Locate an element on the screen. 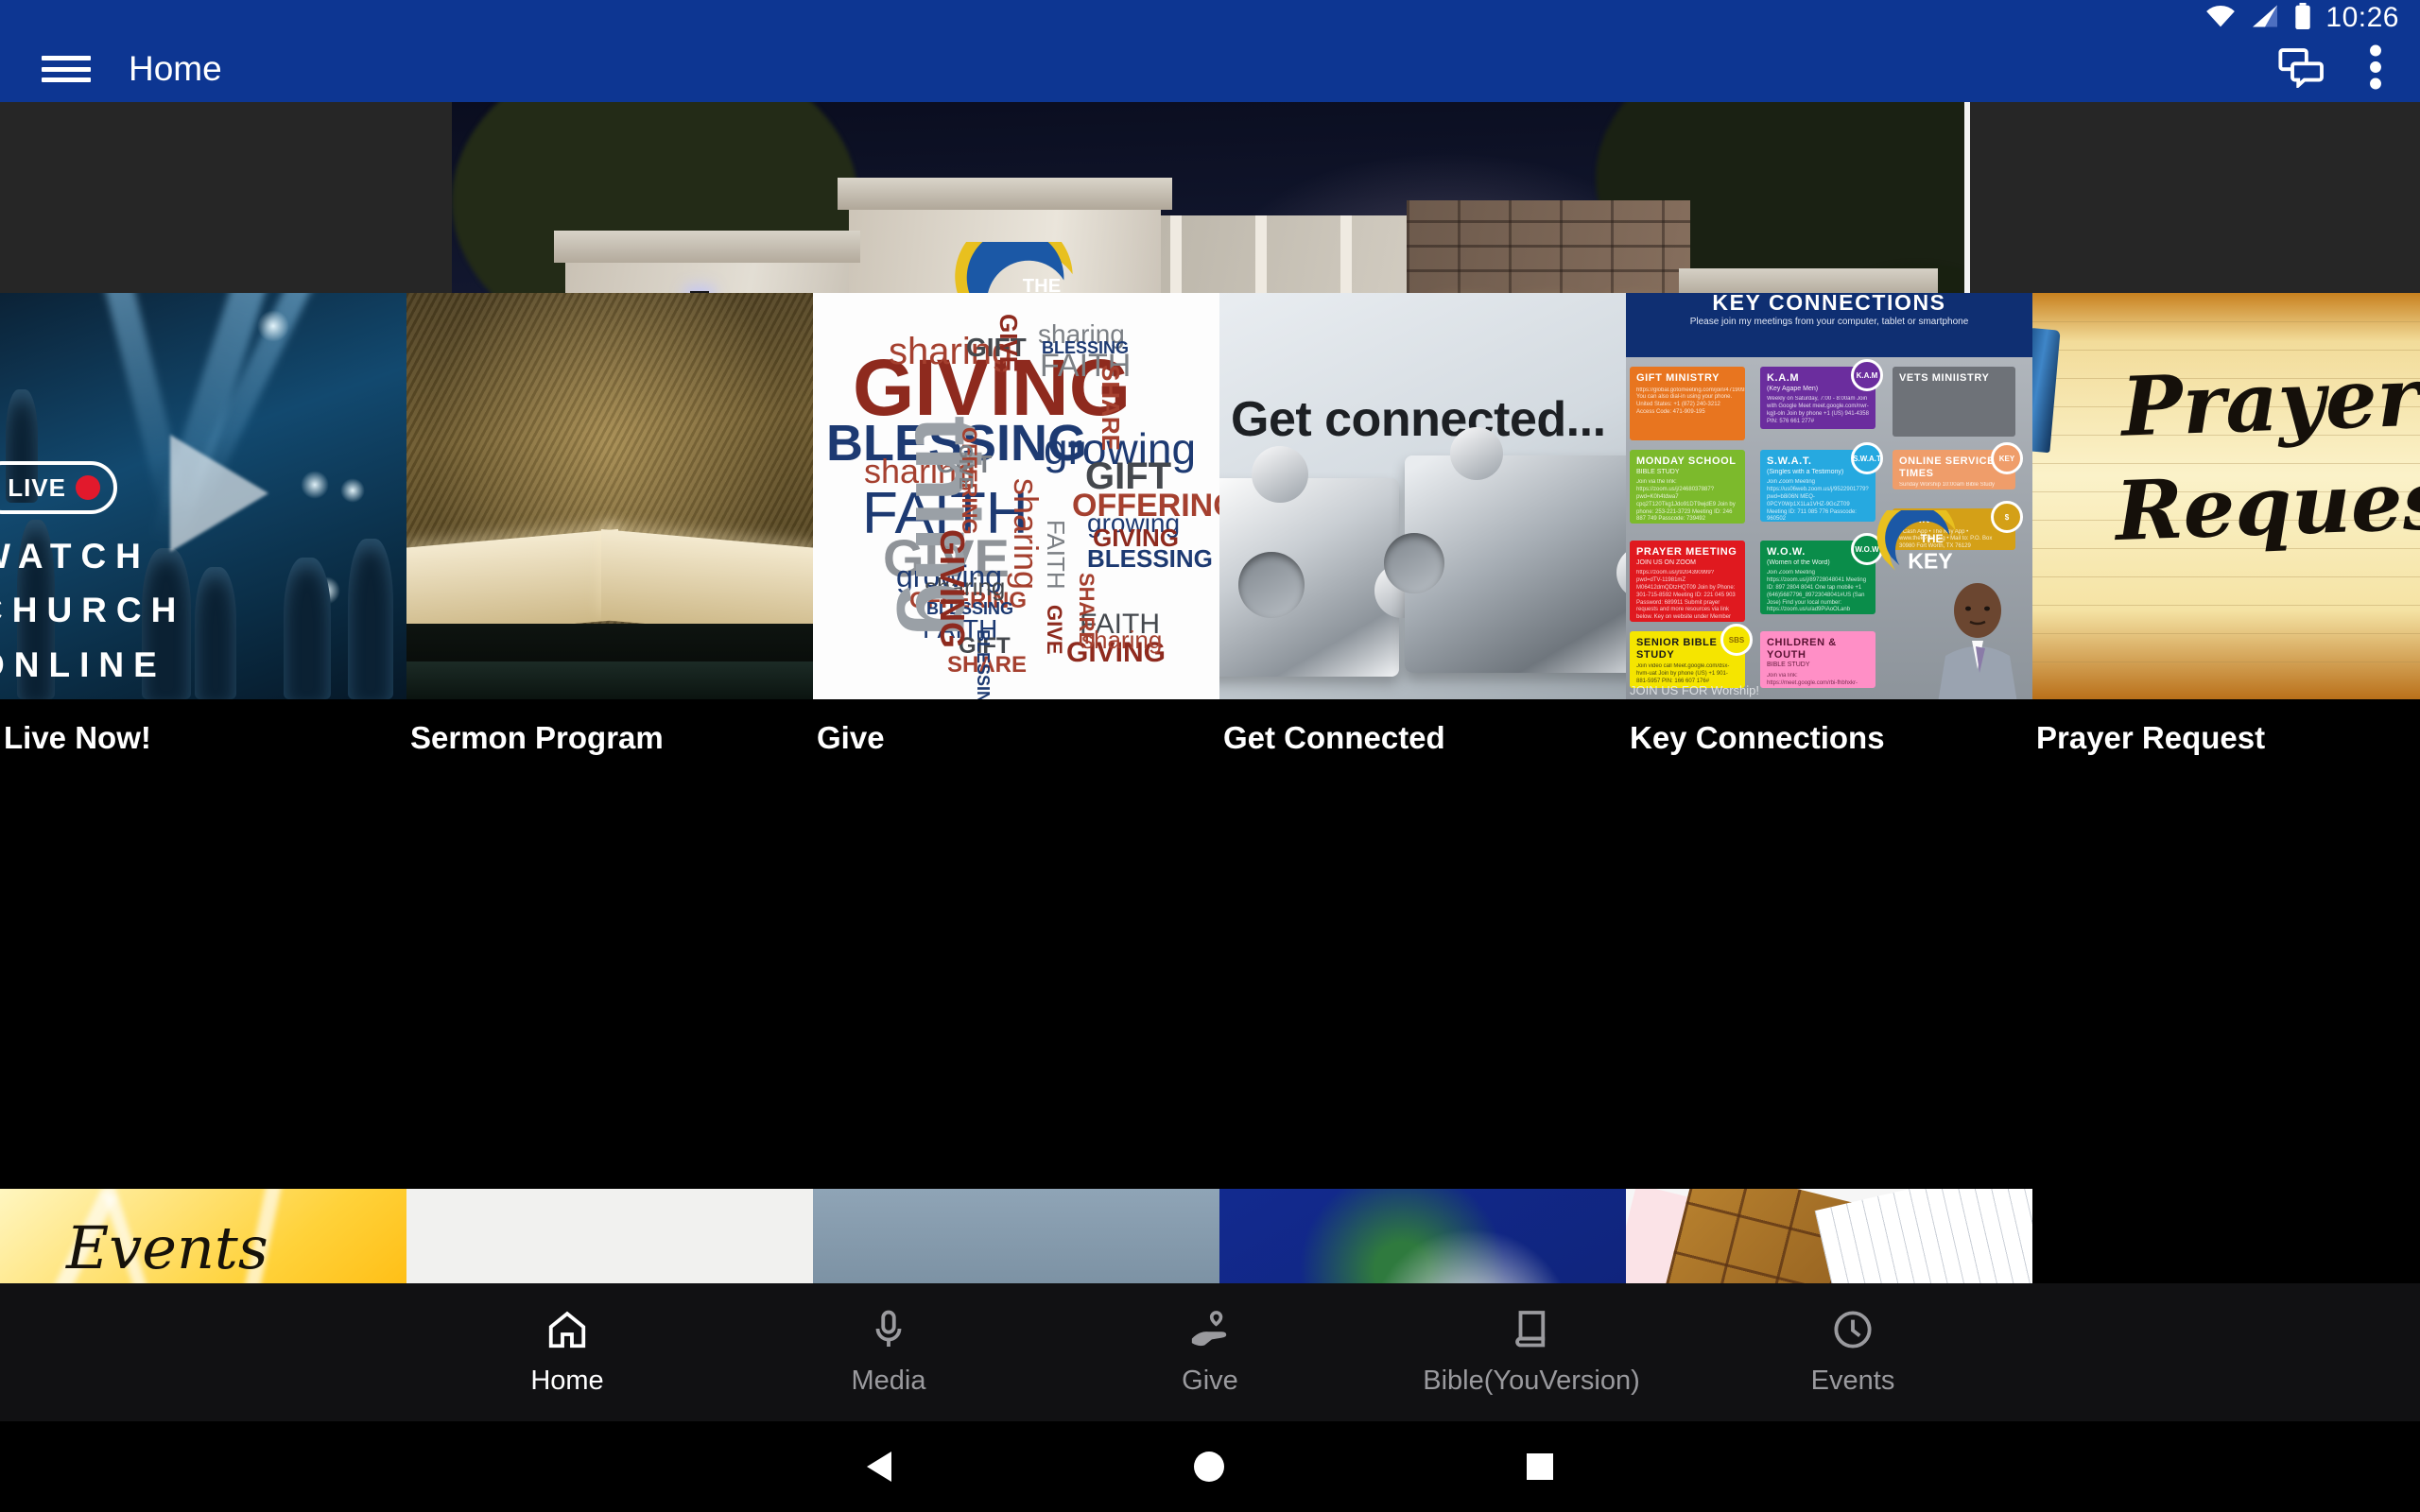  nav-item-media: Media is located at coordinates (888, 1352).